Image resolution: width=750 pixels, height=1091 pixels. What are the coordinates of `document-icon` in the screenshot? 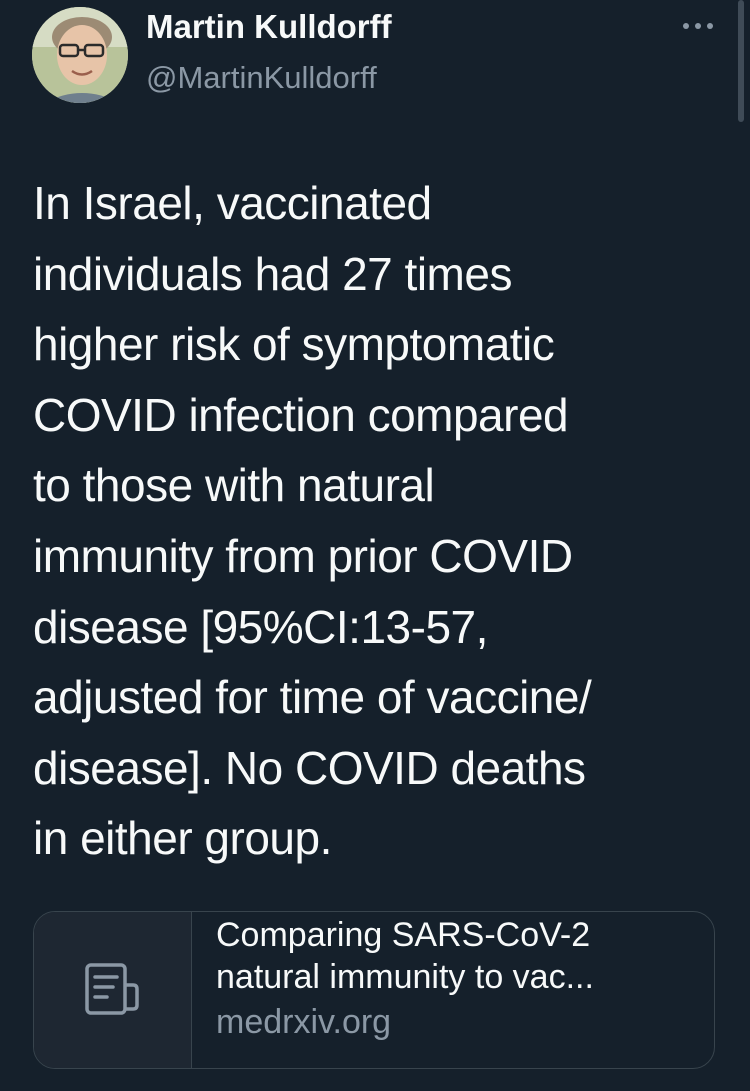 It's located at (111, 989).